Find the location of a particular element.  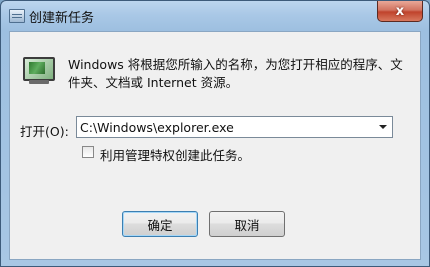

monitor-icon is located at coordinates (38, 70).